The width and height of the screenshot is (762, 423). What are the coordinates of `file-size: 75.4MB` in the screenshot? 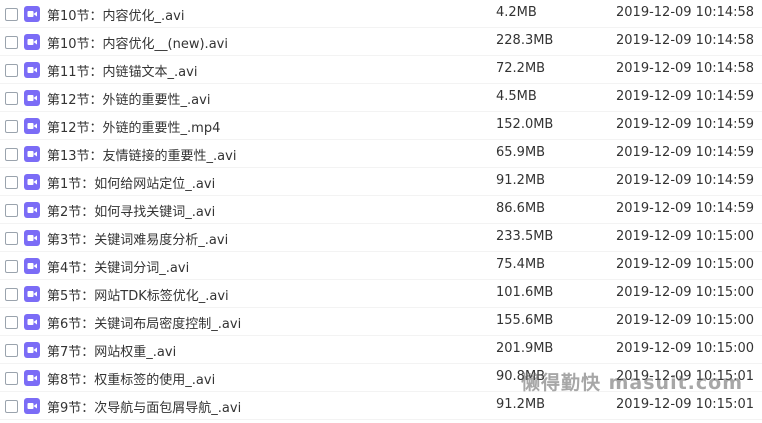 It's located at (521, 264).